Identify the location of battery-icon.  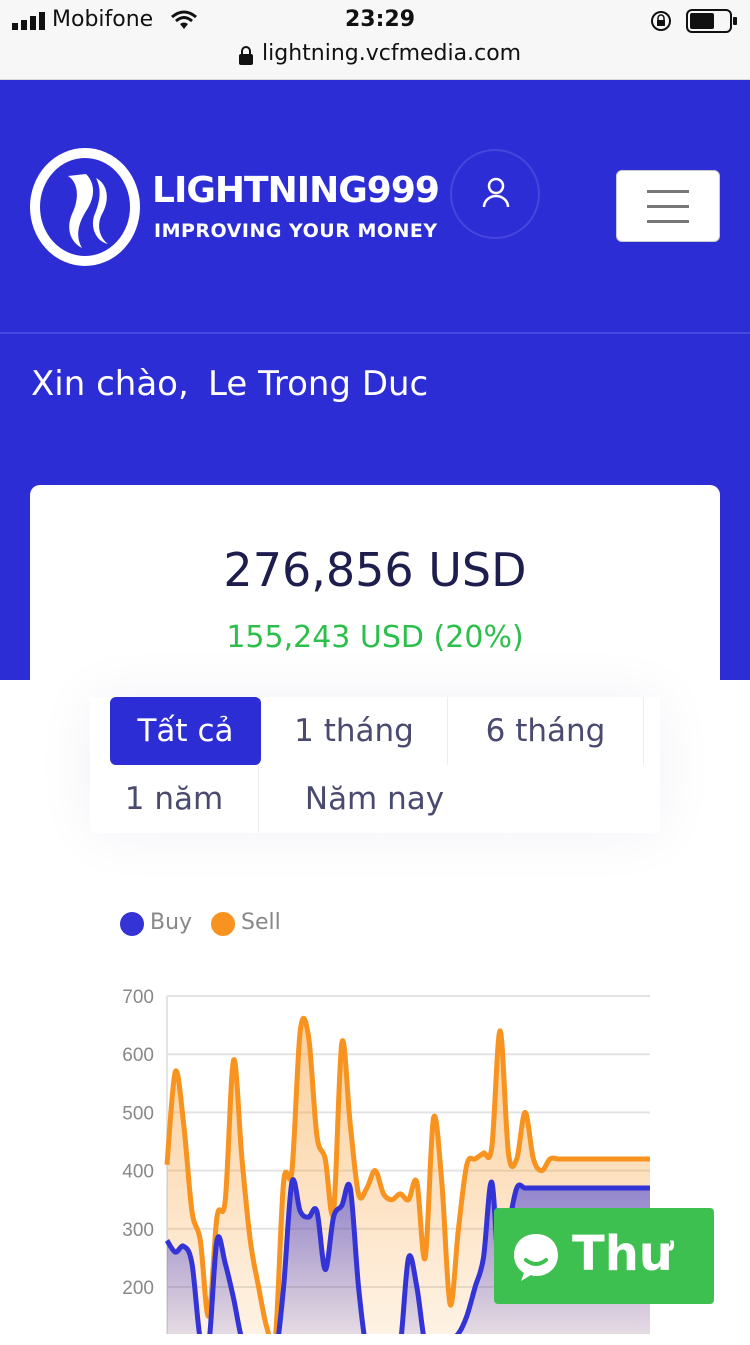
(711, 21).